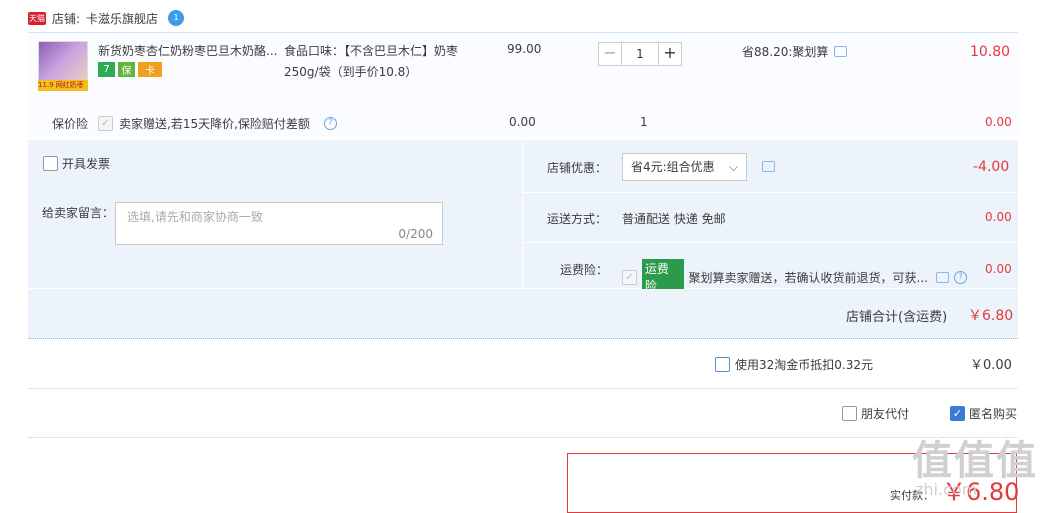 The image size is (1060, 513). I want to click on friend-pay-checkbox, so click(849, 413).